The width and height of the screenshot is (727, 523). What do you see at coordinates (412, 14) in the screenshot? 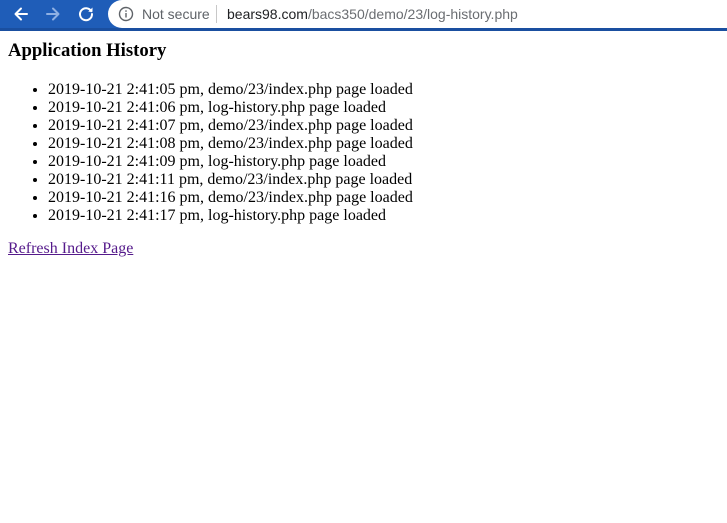
I see `url-path: /bacs350/demo/23/log-history.php` at bounding box center [412, 14].